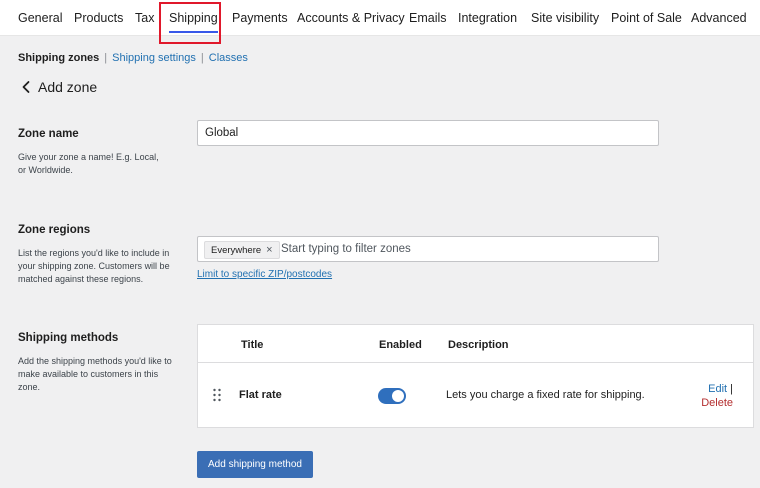 This screenshot has height=488, width=760. Describe the element at coordinates (40, 18) in the screenshot. I see `tab-general: General` at that location.